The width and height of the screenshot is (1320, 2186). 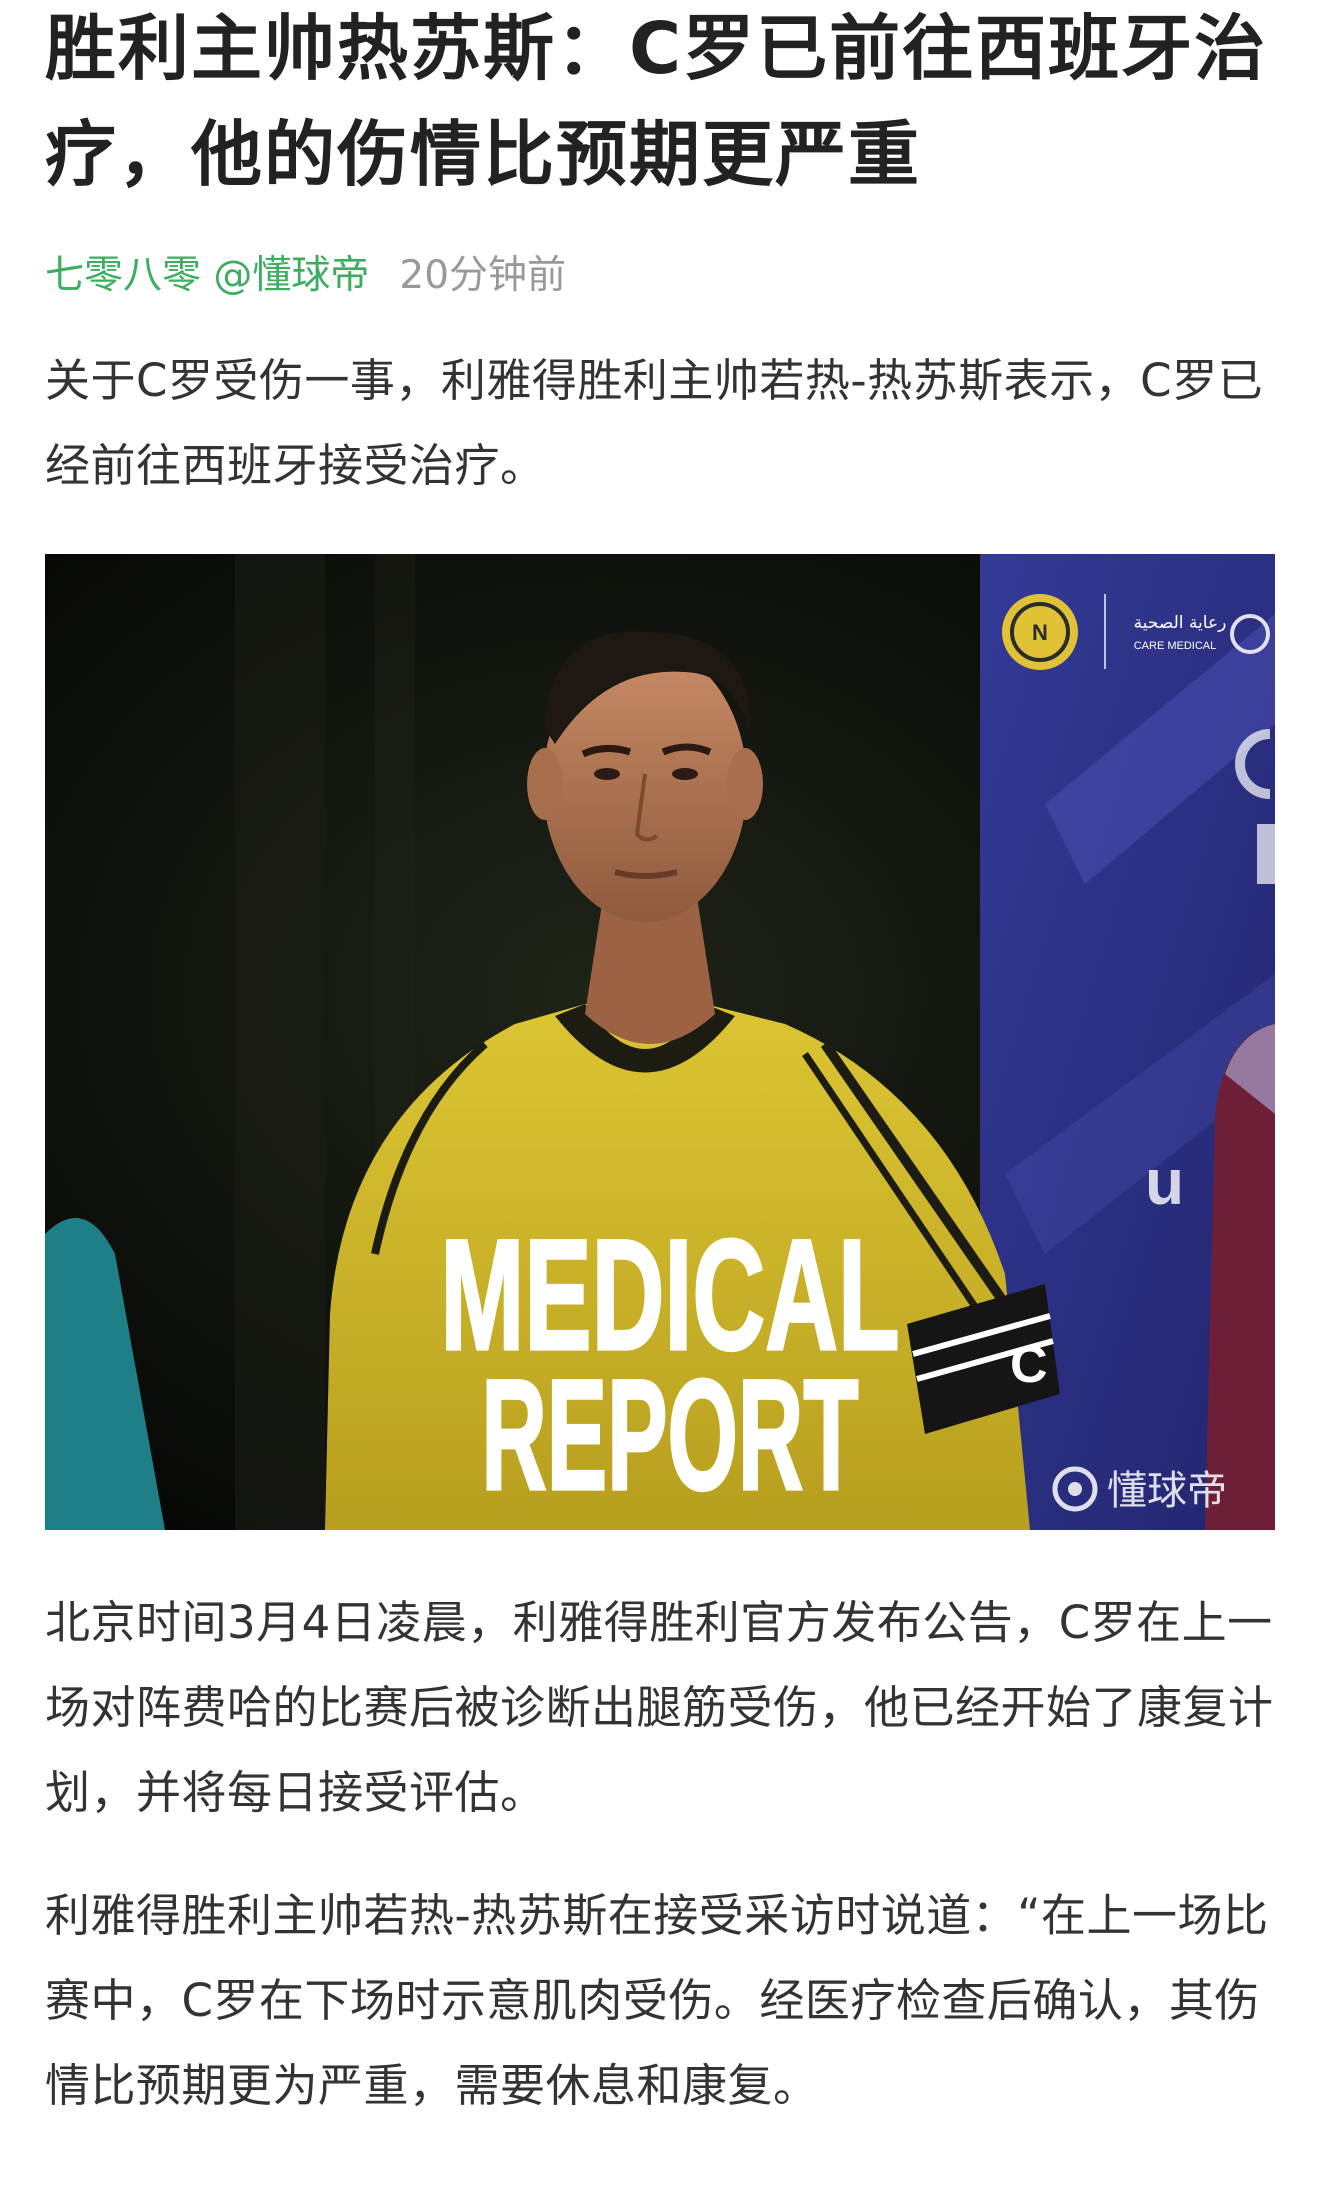 I want to click on publish-time: 20分钟前, so click(x=483, y=275).